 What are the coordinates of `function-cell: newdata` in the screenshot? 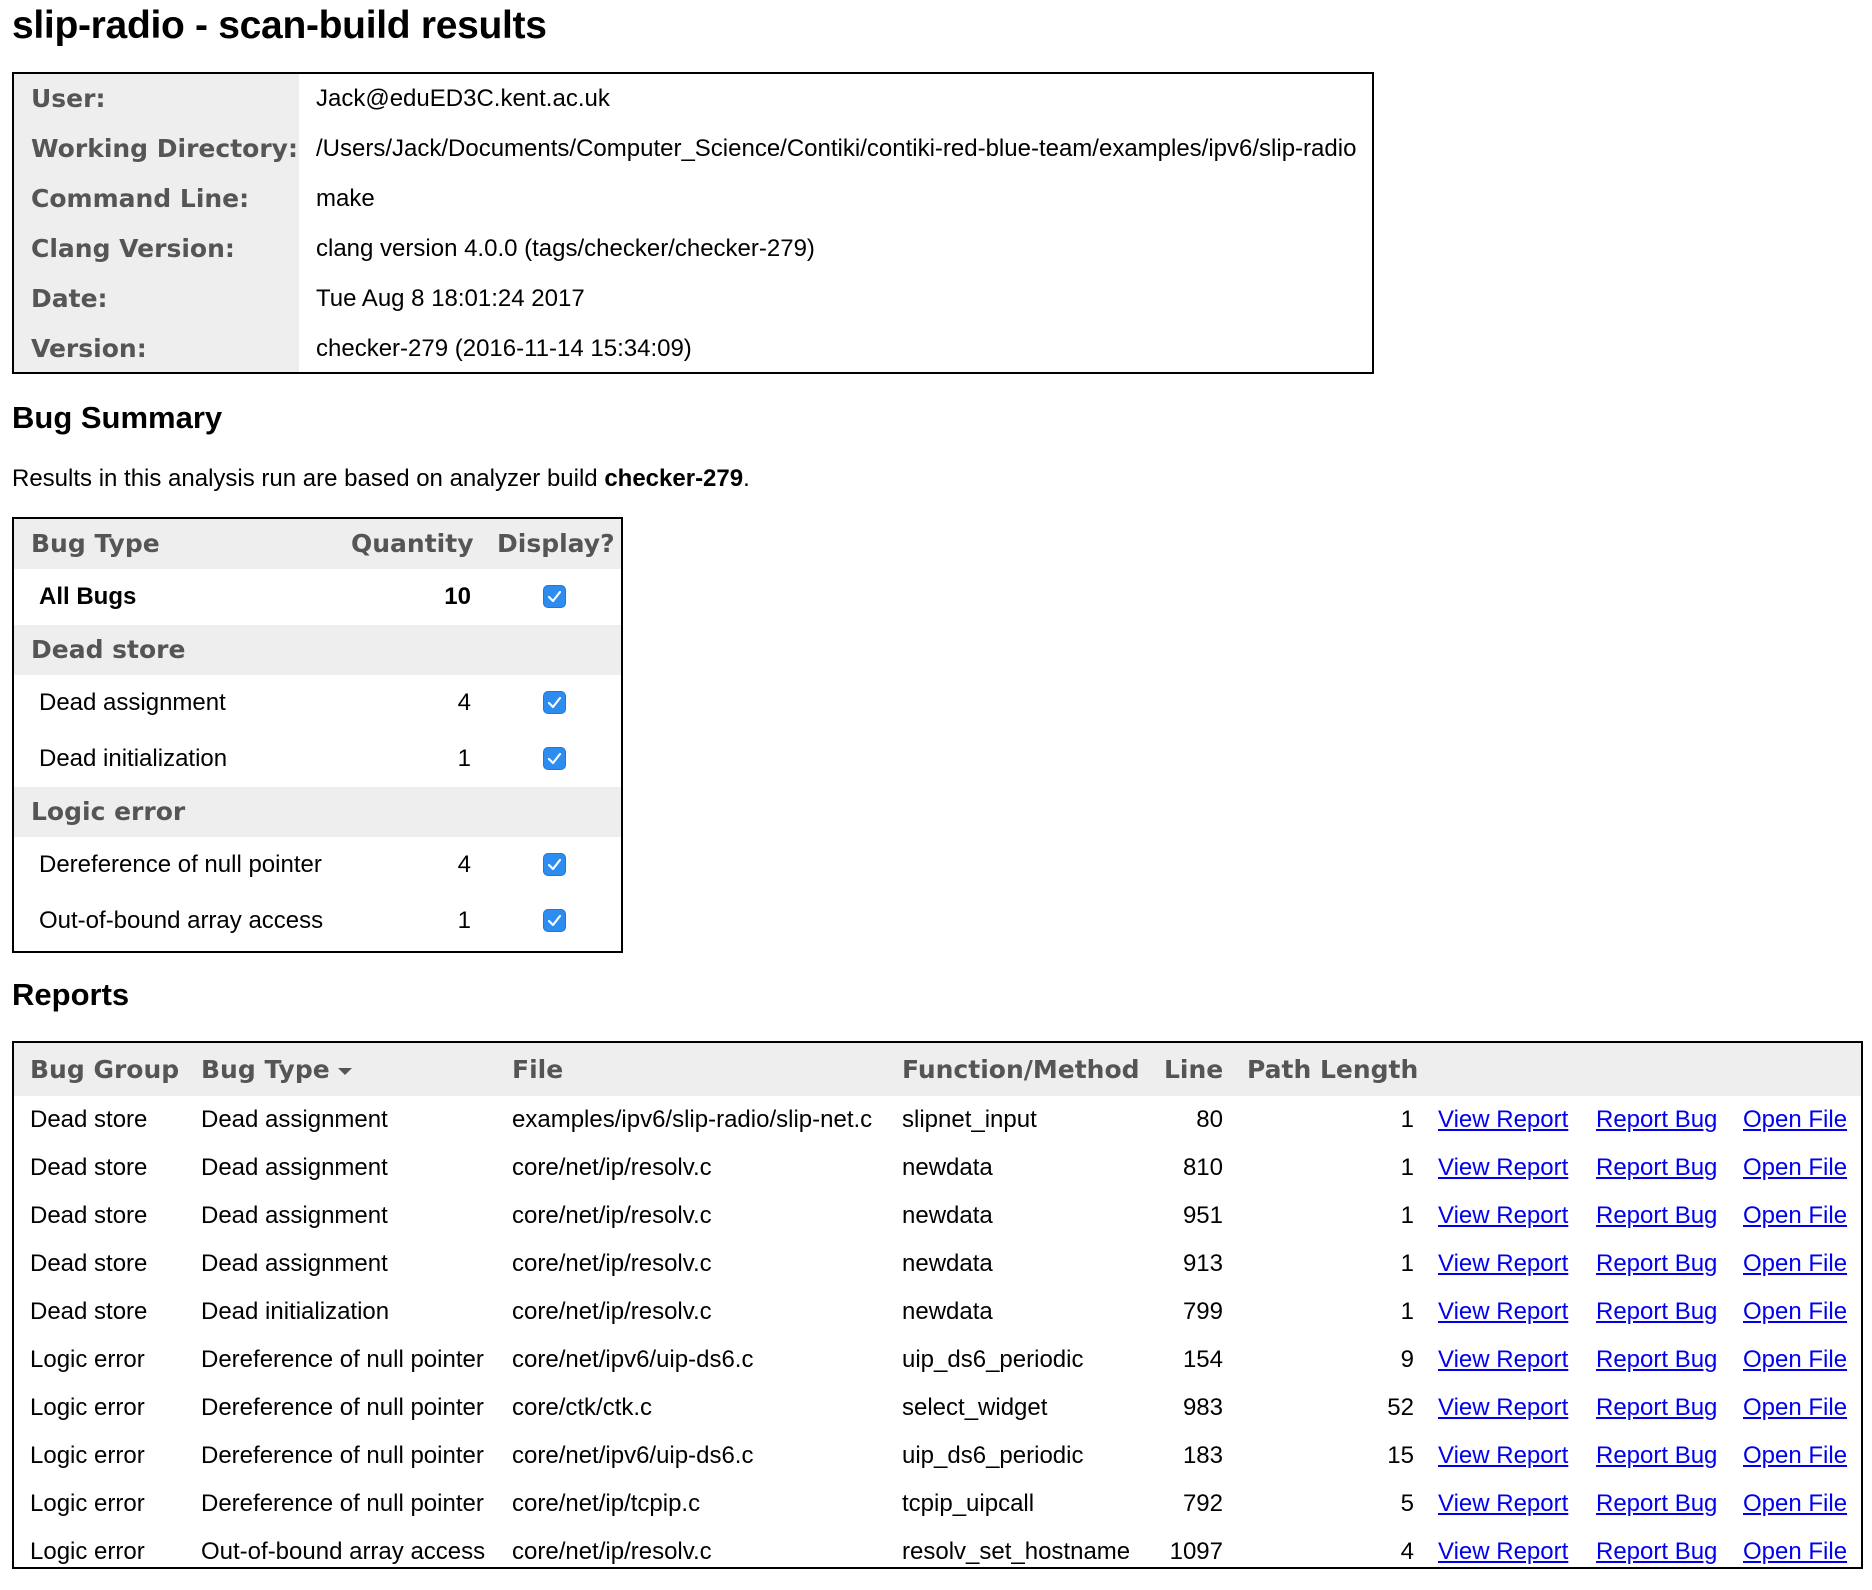 It's located at (947, 1263).